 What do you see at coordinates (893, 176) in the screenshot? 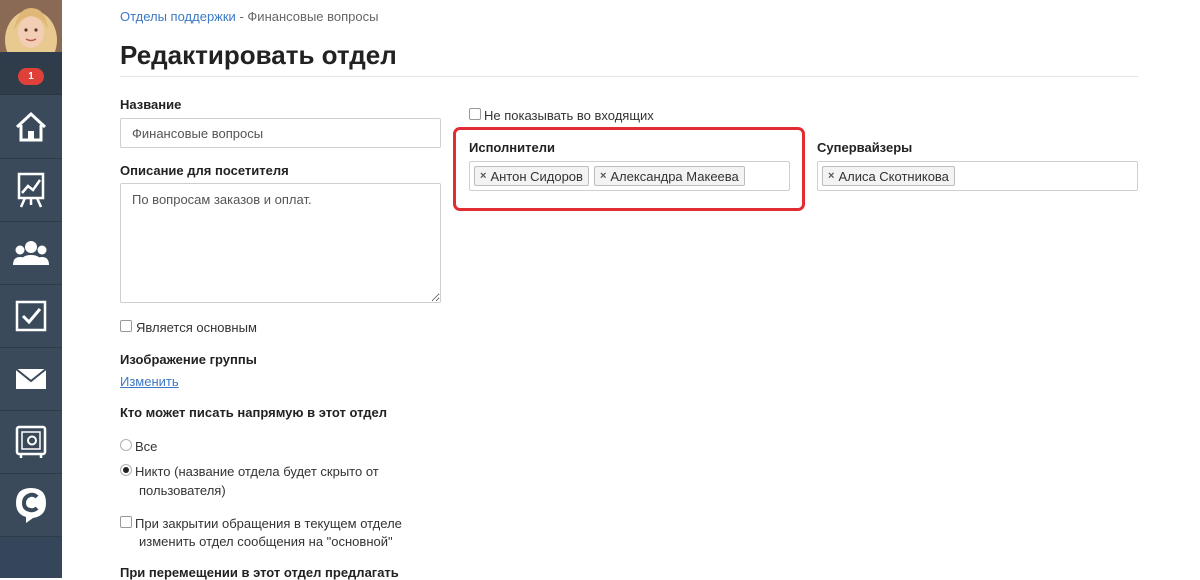
I see `supervisor-tag-label: Алиса Скотникова` at bounding box center [893, 176].